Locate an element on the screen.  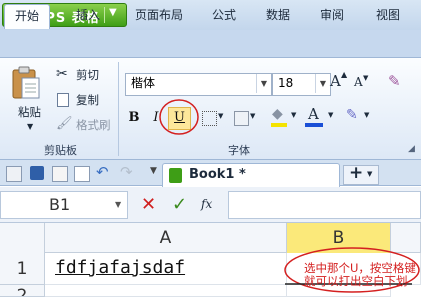
document-tab-title: Book1 * is located at coordinates (217, 174).